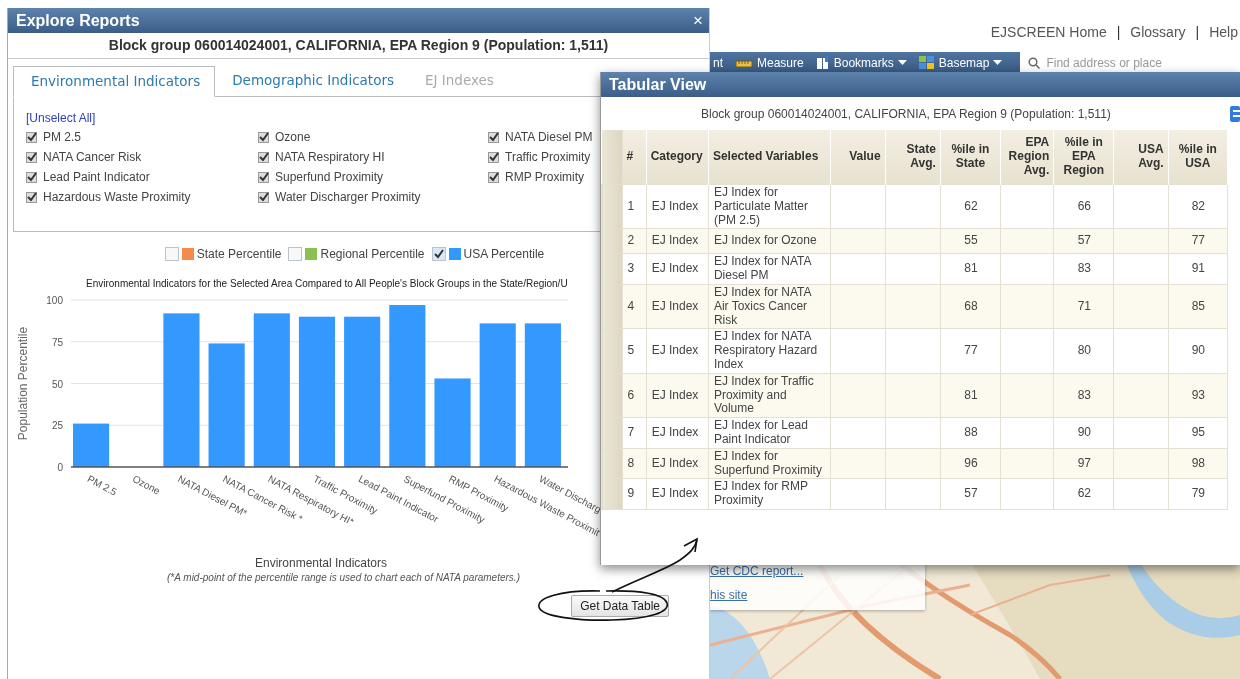  Describe the element at coordinates (311, 81) in the screenshot. I see `tab: Demographic Indicators` at that location.